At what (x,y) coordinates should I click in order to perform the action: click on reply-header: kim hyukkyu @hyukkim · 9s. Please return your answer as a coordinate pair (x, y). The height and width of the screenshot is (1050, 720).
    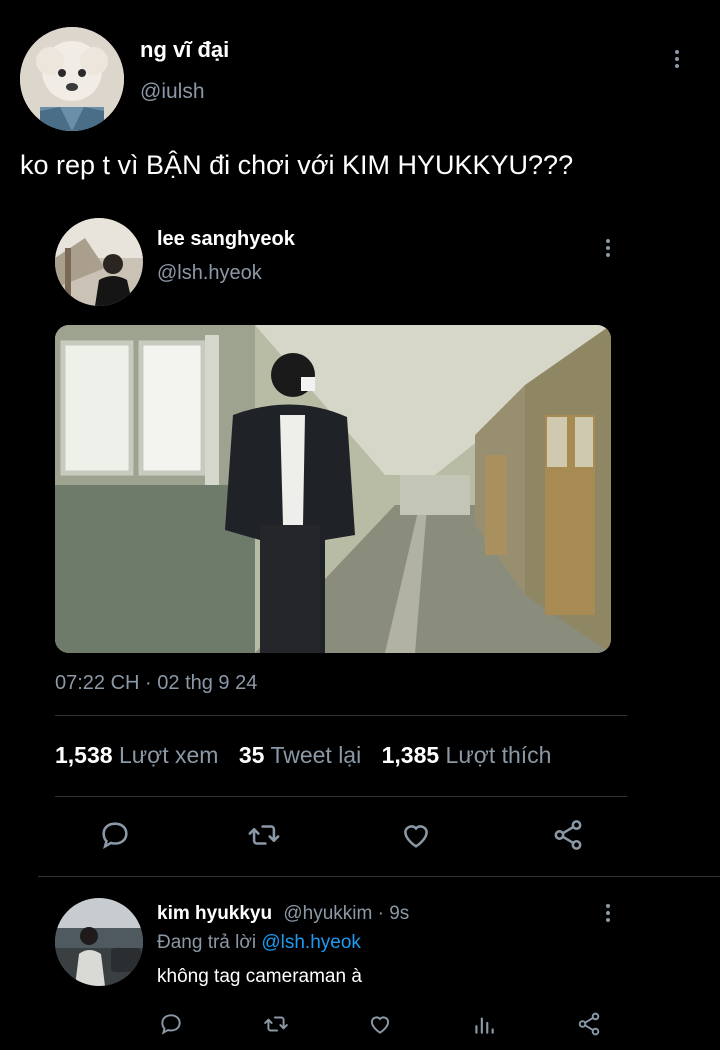
    Looking at the image, I should click on (283, 914).